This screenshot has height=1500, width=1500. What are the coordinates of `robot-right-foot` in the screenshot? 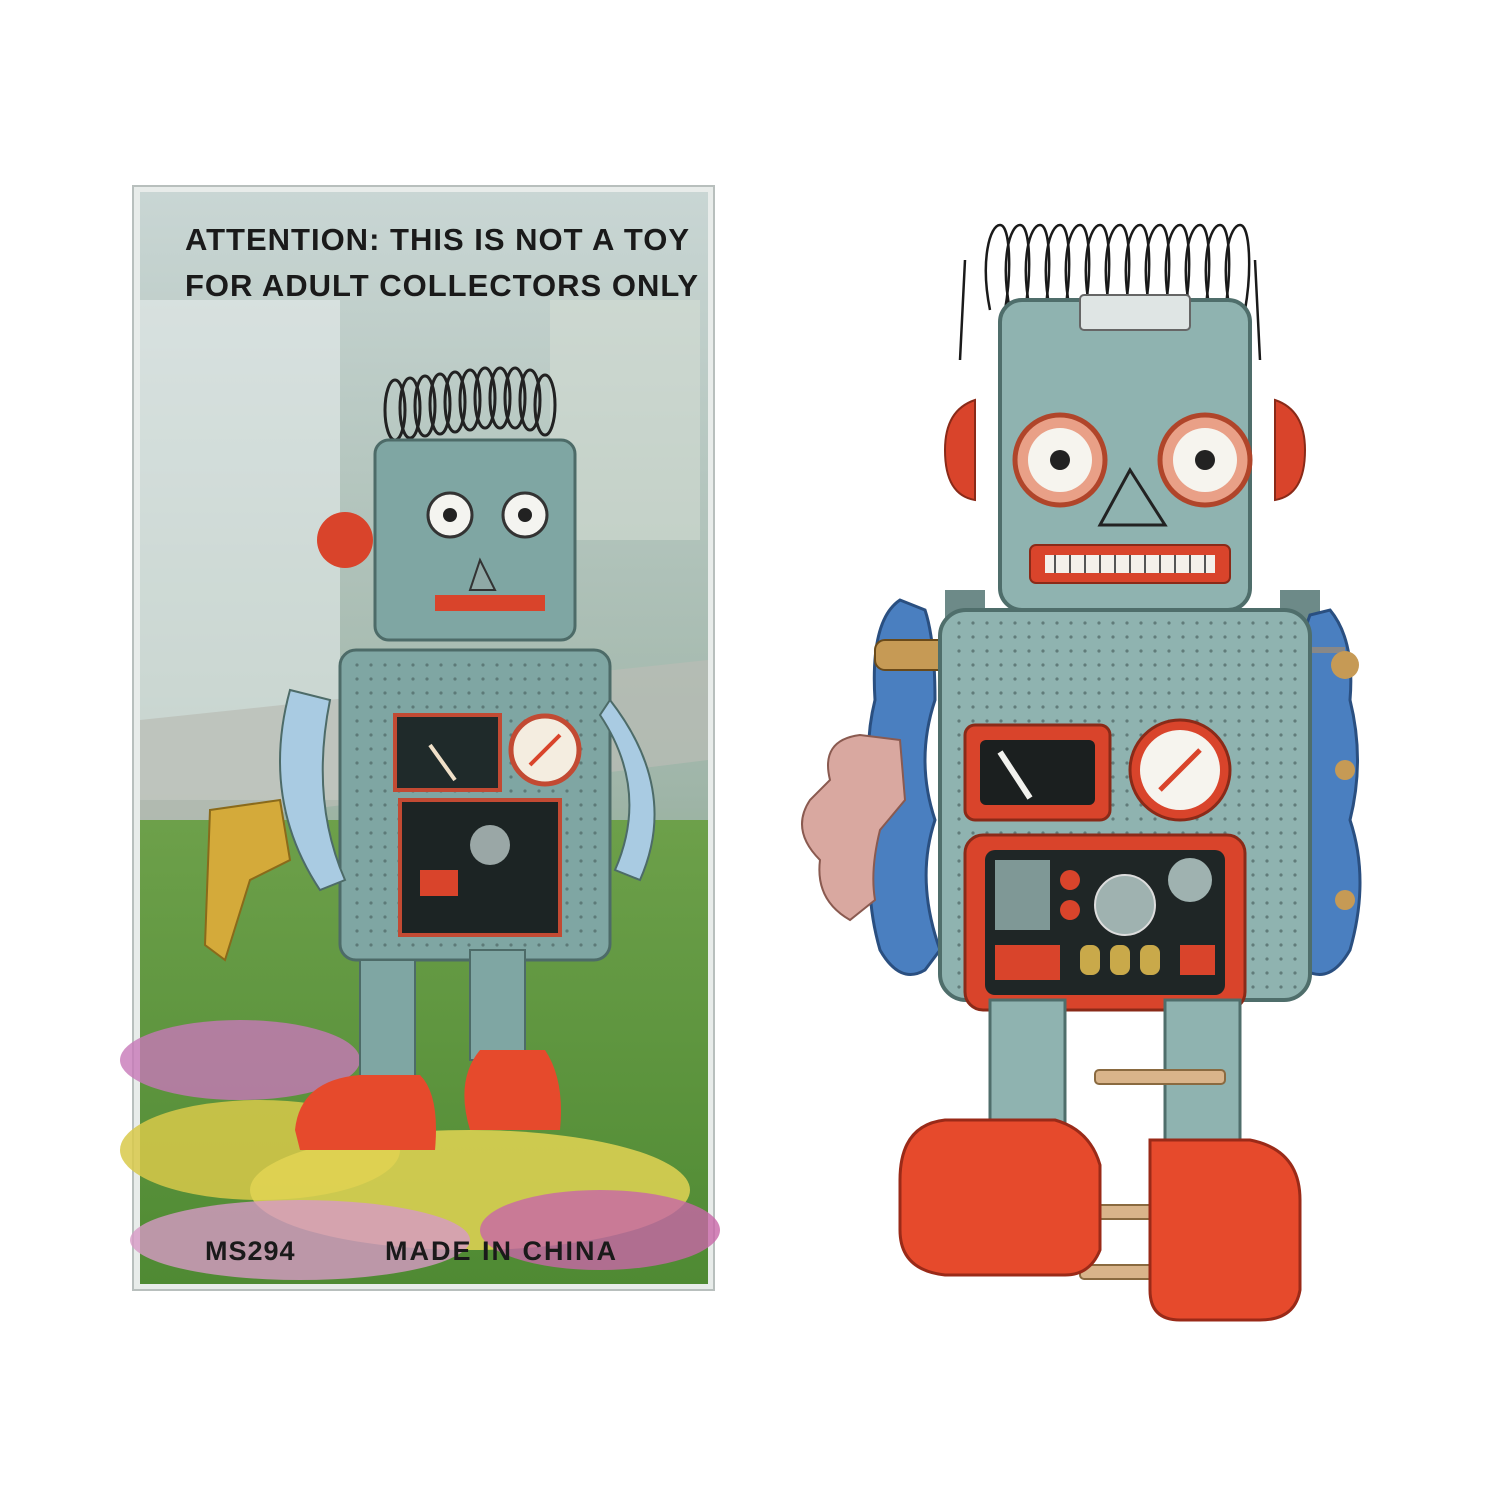 It's located at (1225, 1230).